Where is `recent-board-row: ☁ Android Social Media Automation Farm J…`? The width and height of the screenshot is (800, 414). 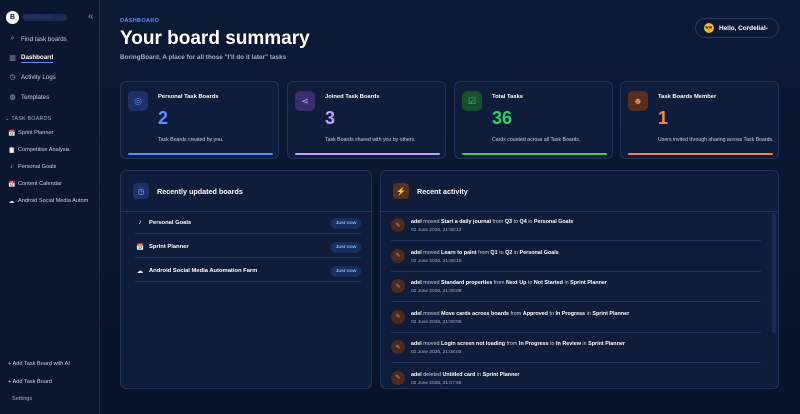
recent-board-row: ☁ Android Social Media Automation Farm J… is located at coordinates (248, 271).